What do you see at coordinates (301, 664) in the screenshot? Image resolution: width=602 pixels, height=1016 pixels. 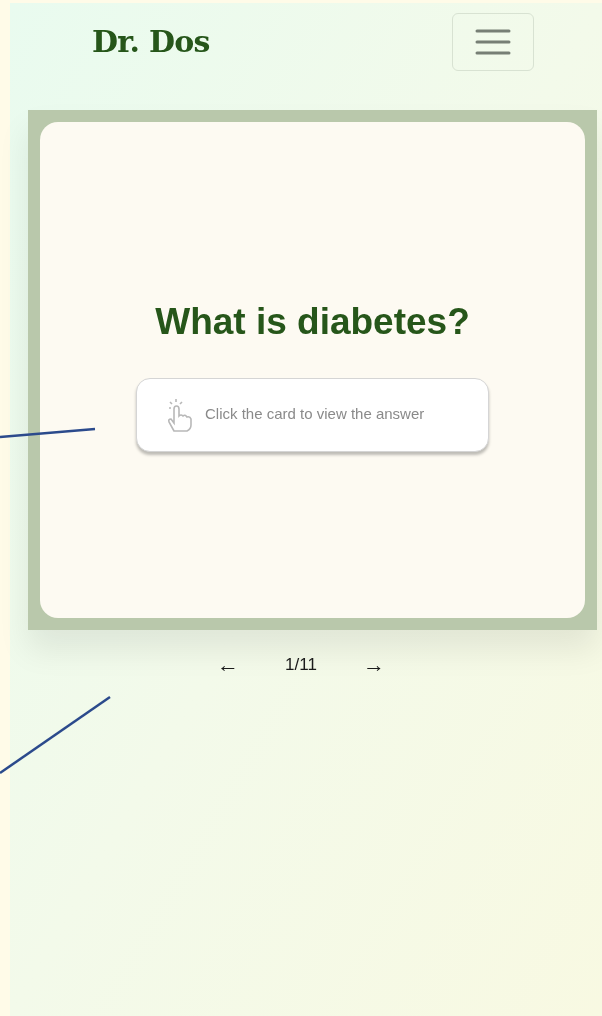 I see `card-counter: 1/11` at bounding box center [301, 664].